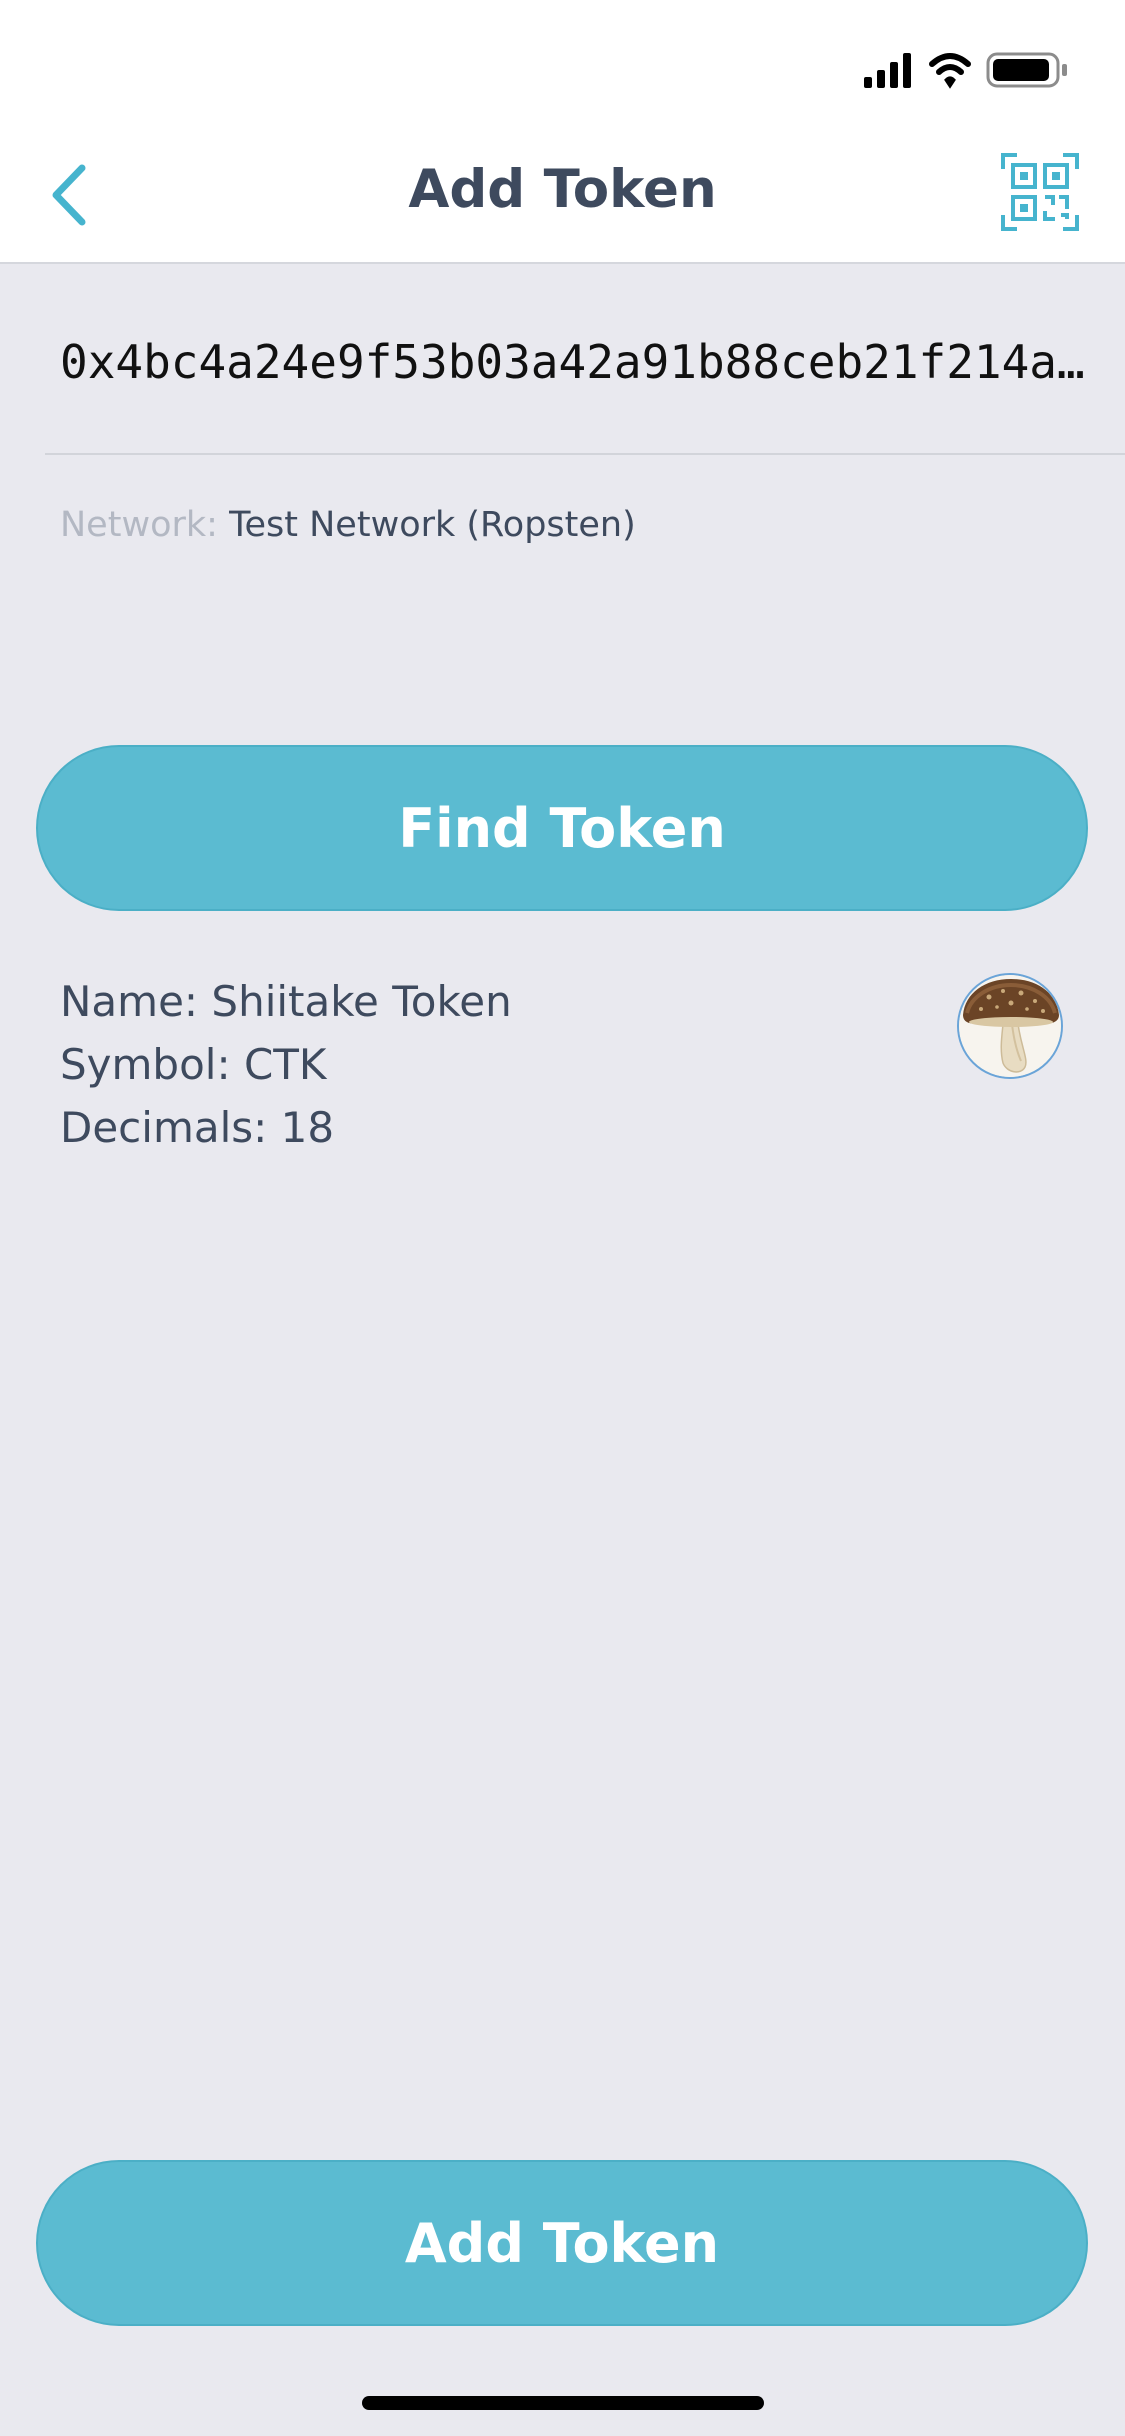 The height and width of the screenshot is (2436, 1125). I want to click on qr-scan-button, so click(1040, 192).